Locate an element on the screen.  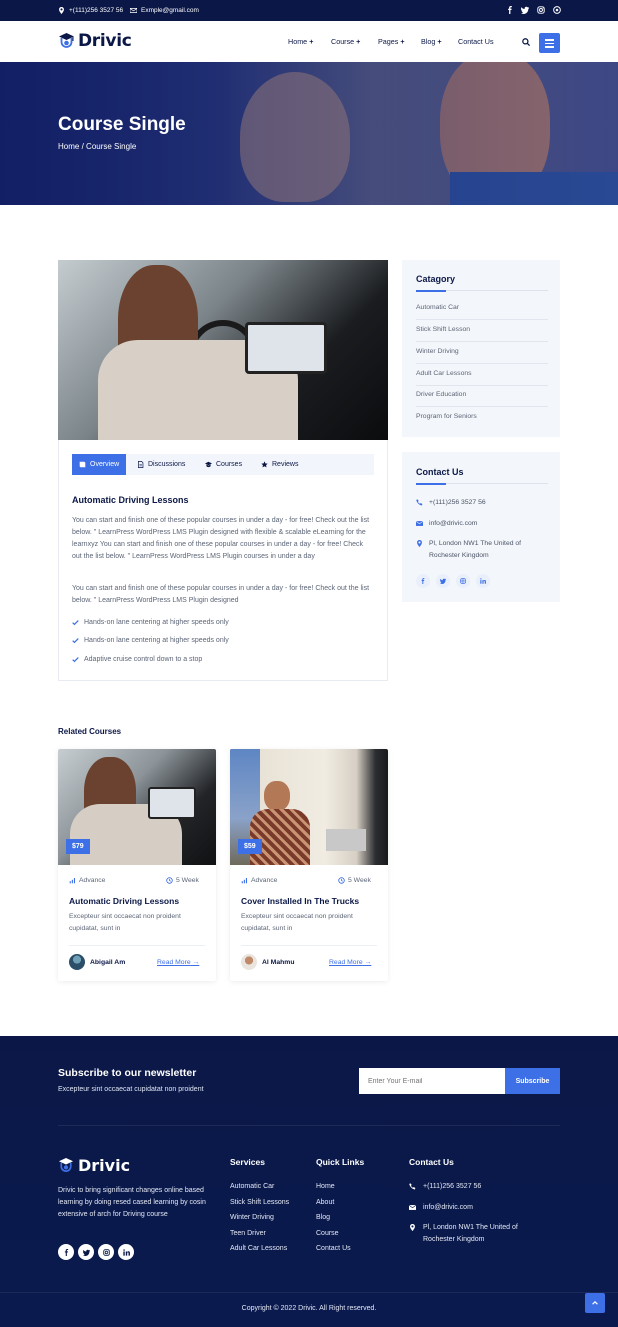
footer-instagram-link is located at coordinates (106, 1252).